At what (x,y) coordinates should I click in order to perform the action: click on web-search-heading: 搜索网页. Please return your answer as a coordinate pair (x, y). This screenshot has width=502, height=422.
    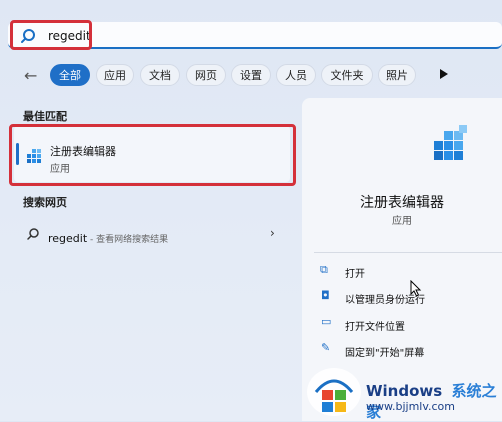
    Looking at the image, I should click on (45, 202).